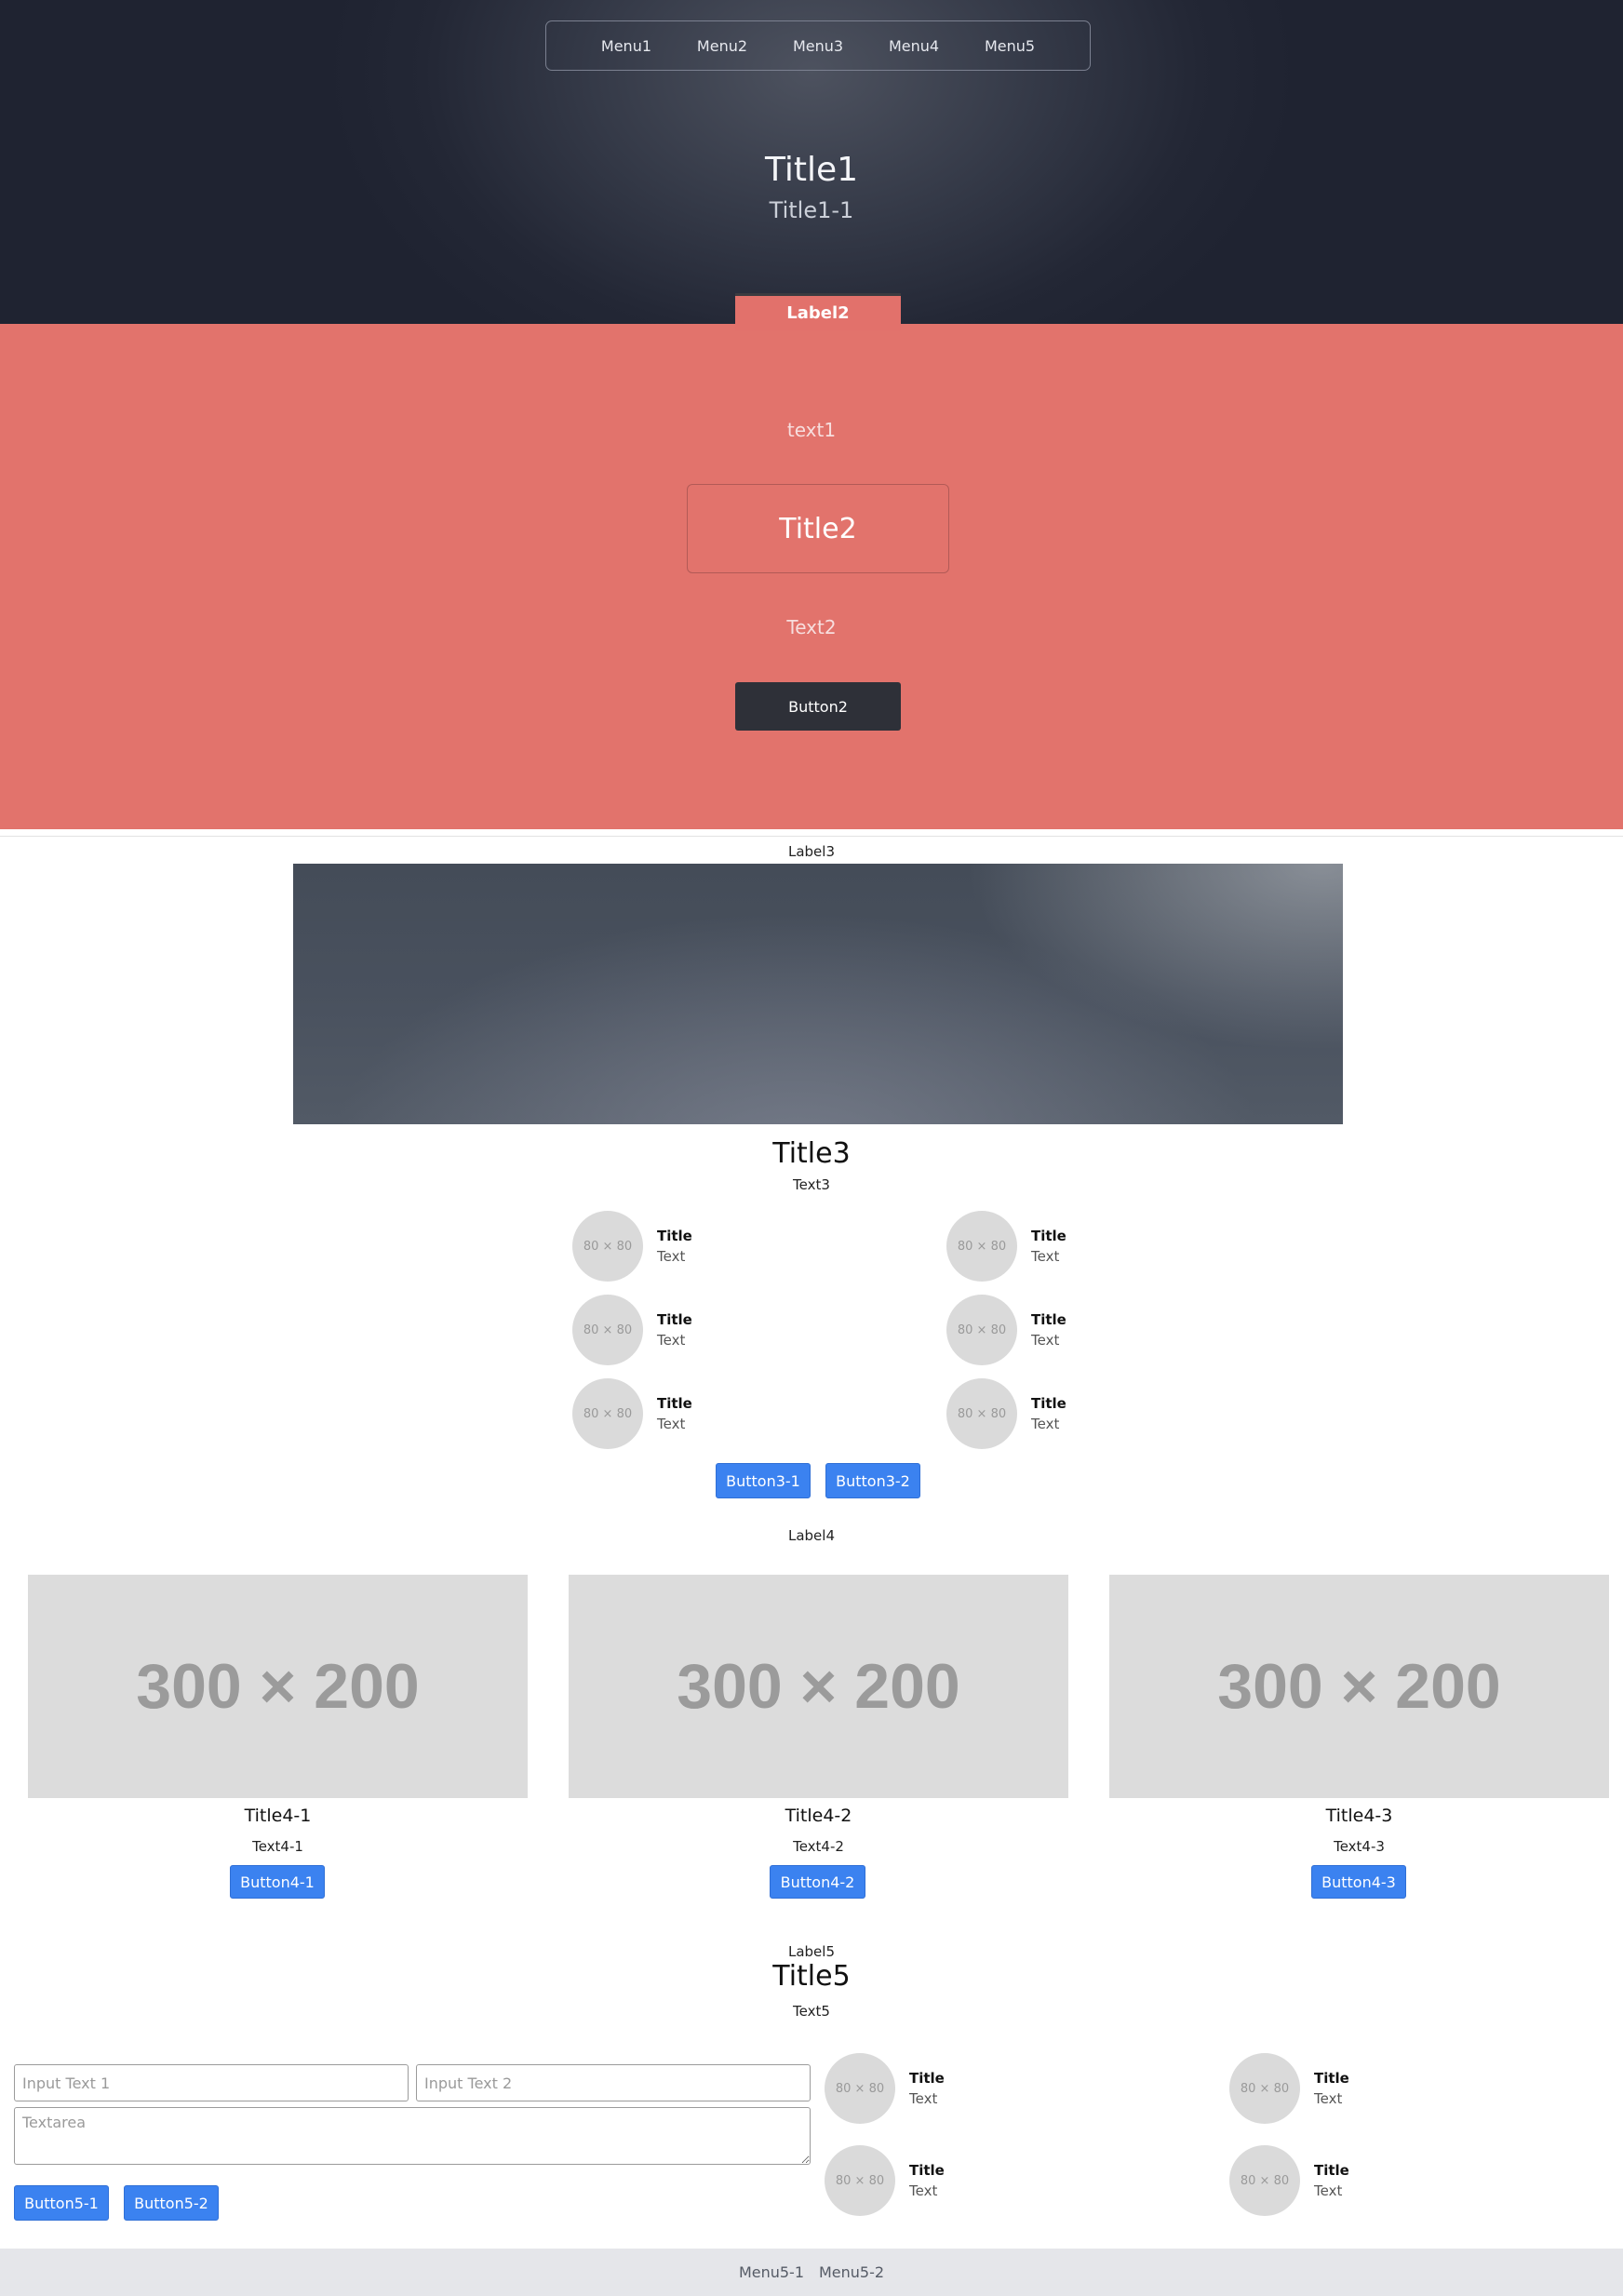 The width and height of the screenshot is (1623, 2296). What do you see at coordinates (811, 837) in the screenshot?
I see `section-divider` at bounding box center [811, 837].